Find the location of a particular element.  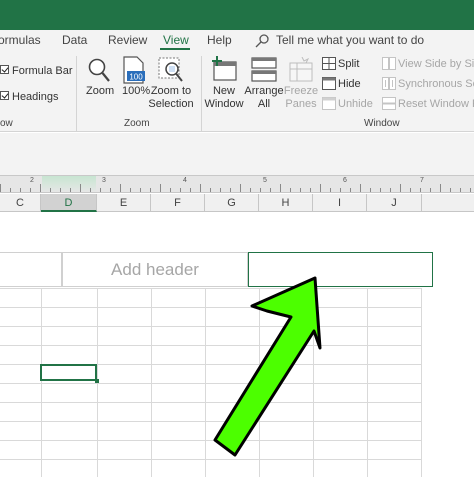

tab-view: View is located at coordinates (176, 40).